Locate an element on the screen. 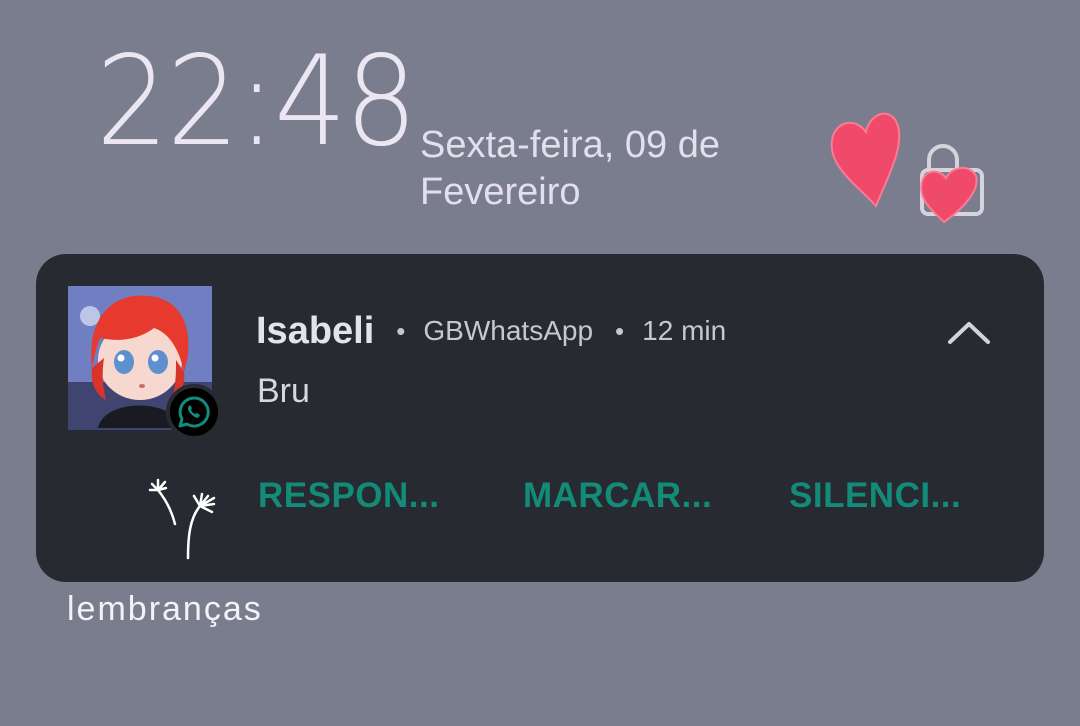 This screenshot has height=726, width=1080. lockscreen-date: Sexta-feira, 09 de Fevereiro is located at coordinates (570, 168).